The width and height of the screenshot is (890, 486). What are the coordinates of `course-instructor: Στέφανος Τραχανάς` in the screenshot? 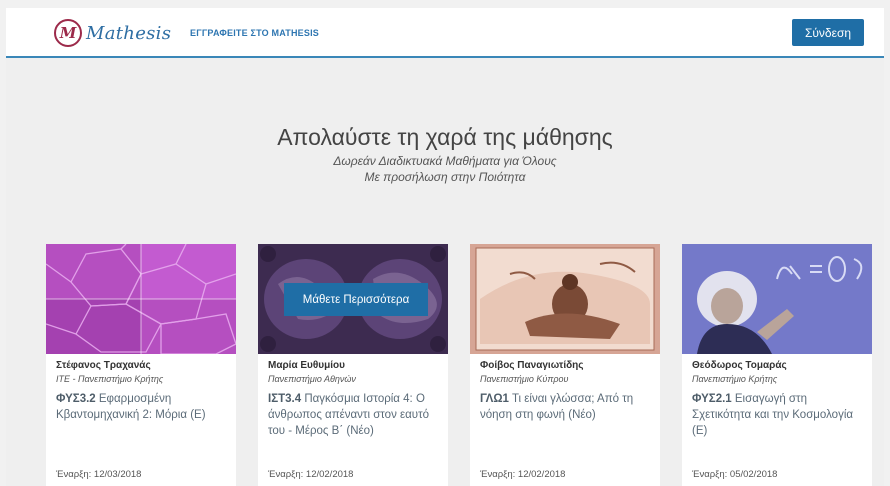 It's located at (103, 365).